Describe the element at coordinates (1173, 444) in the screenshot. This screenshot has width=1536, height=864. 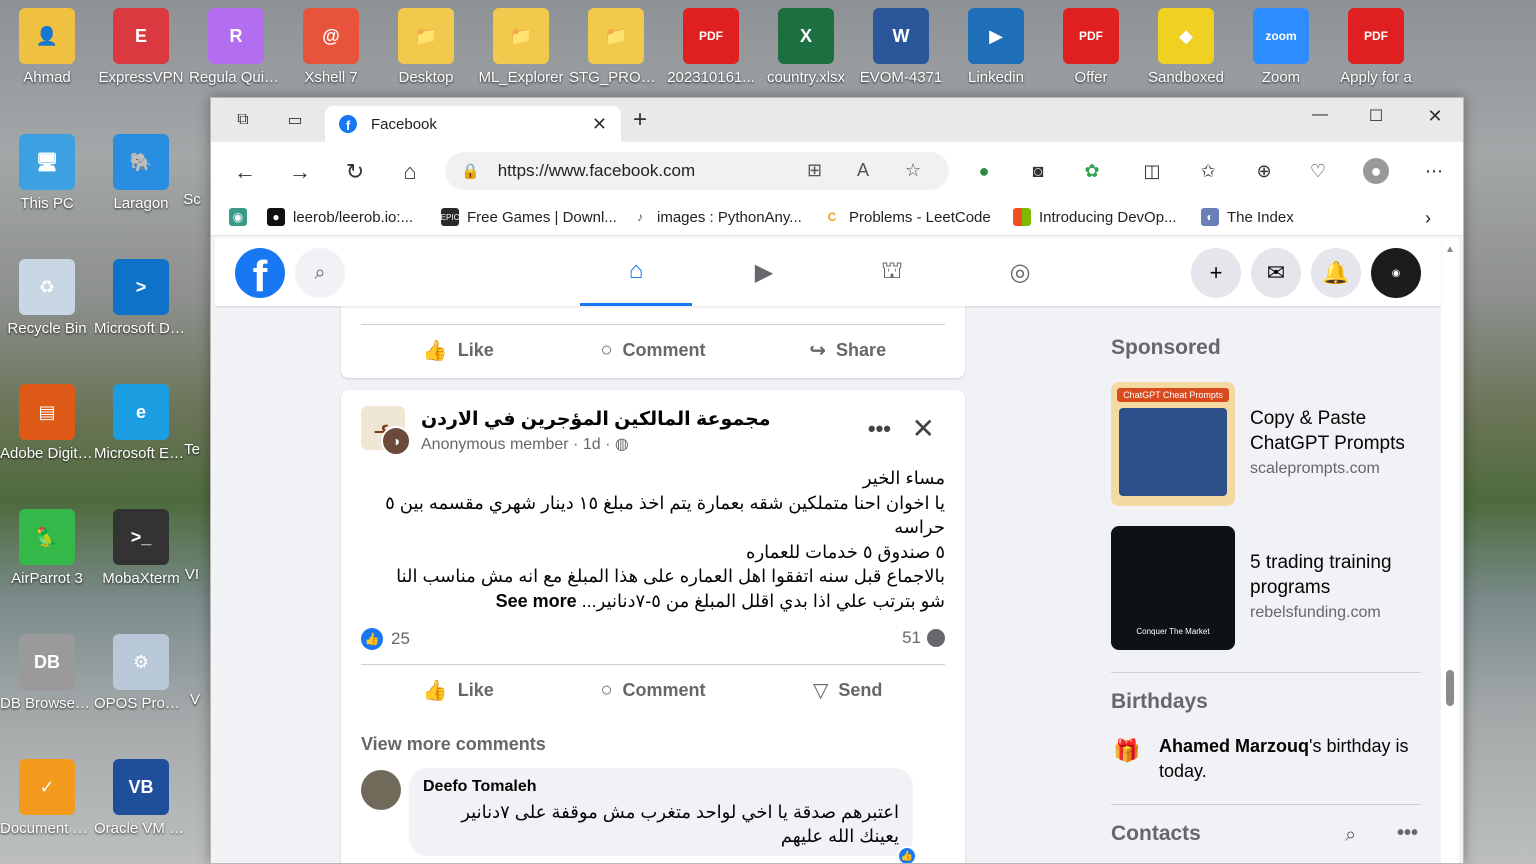
I see `ad-image: ChatGPT Cheat Prompts` at that location.